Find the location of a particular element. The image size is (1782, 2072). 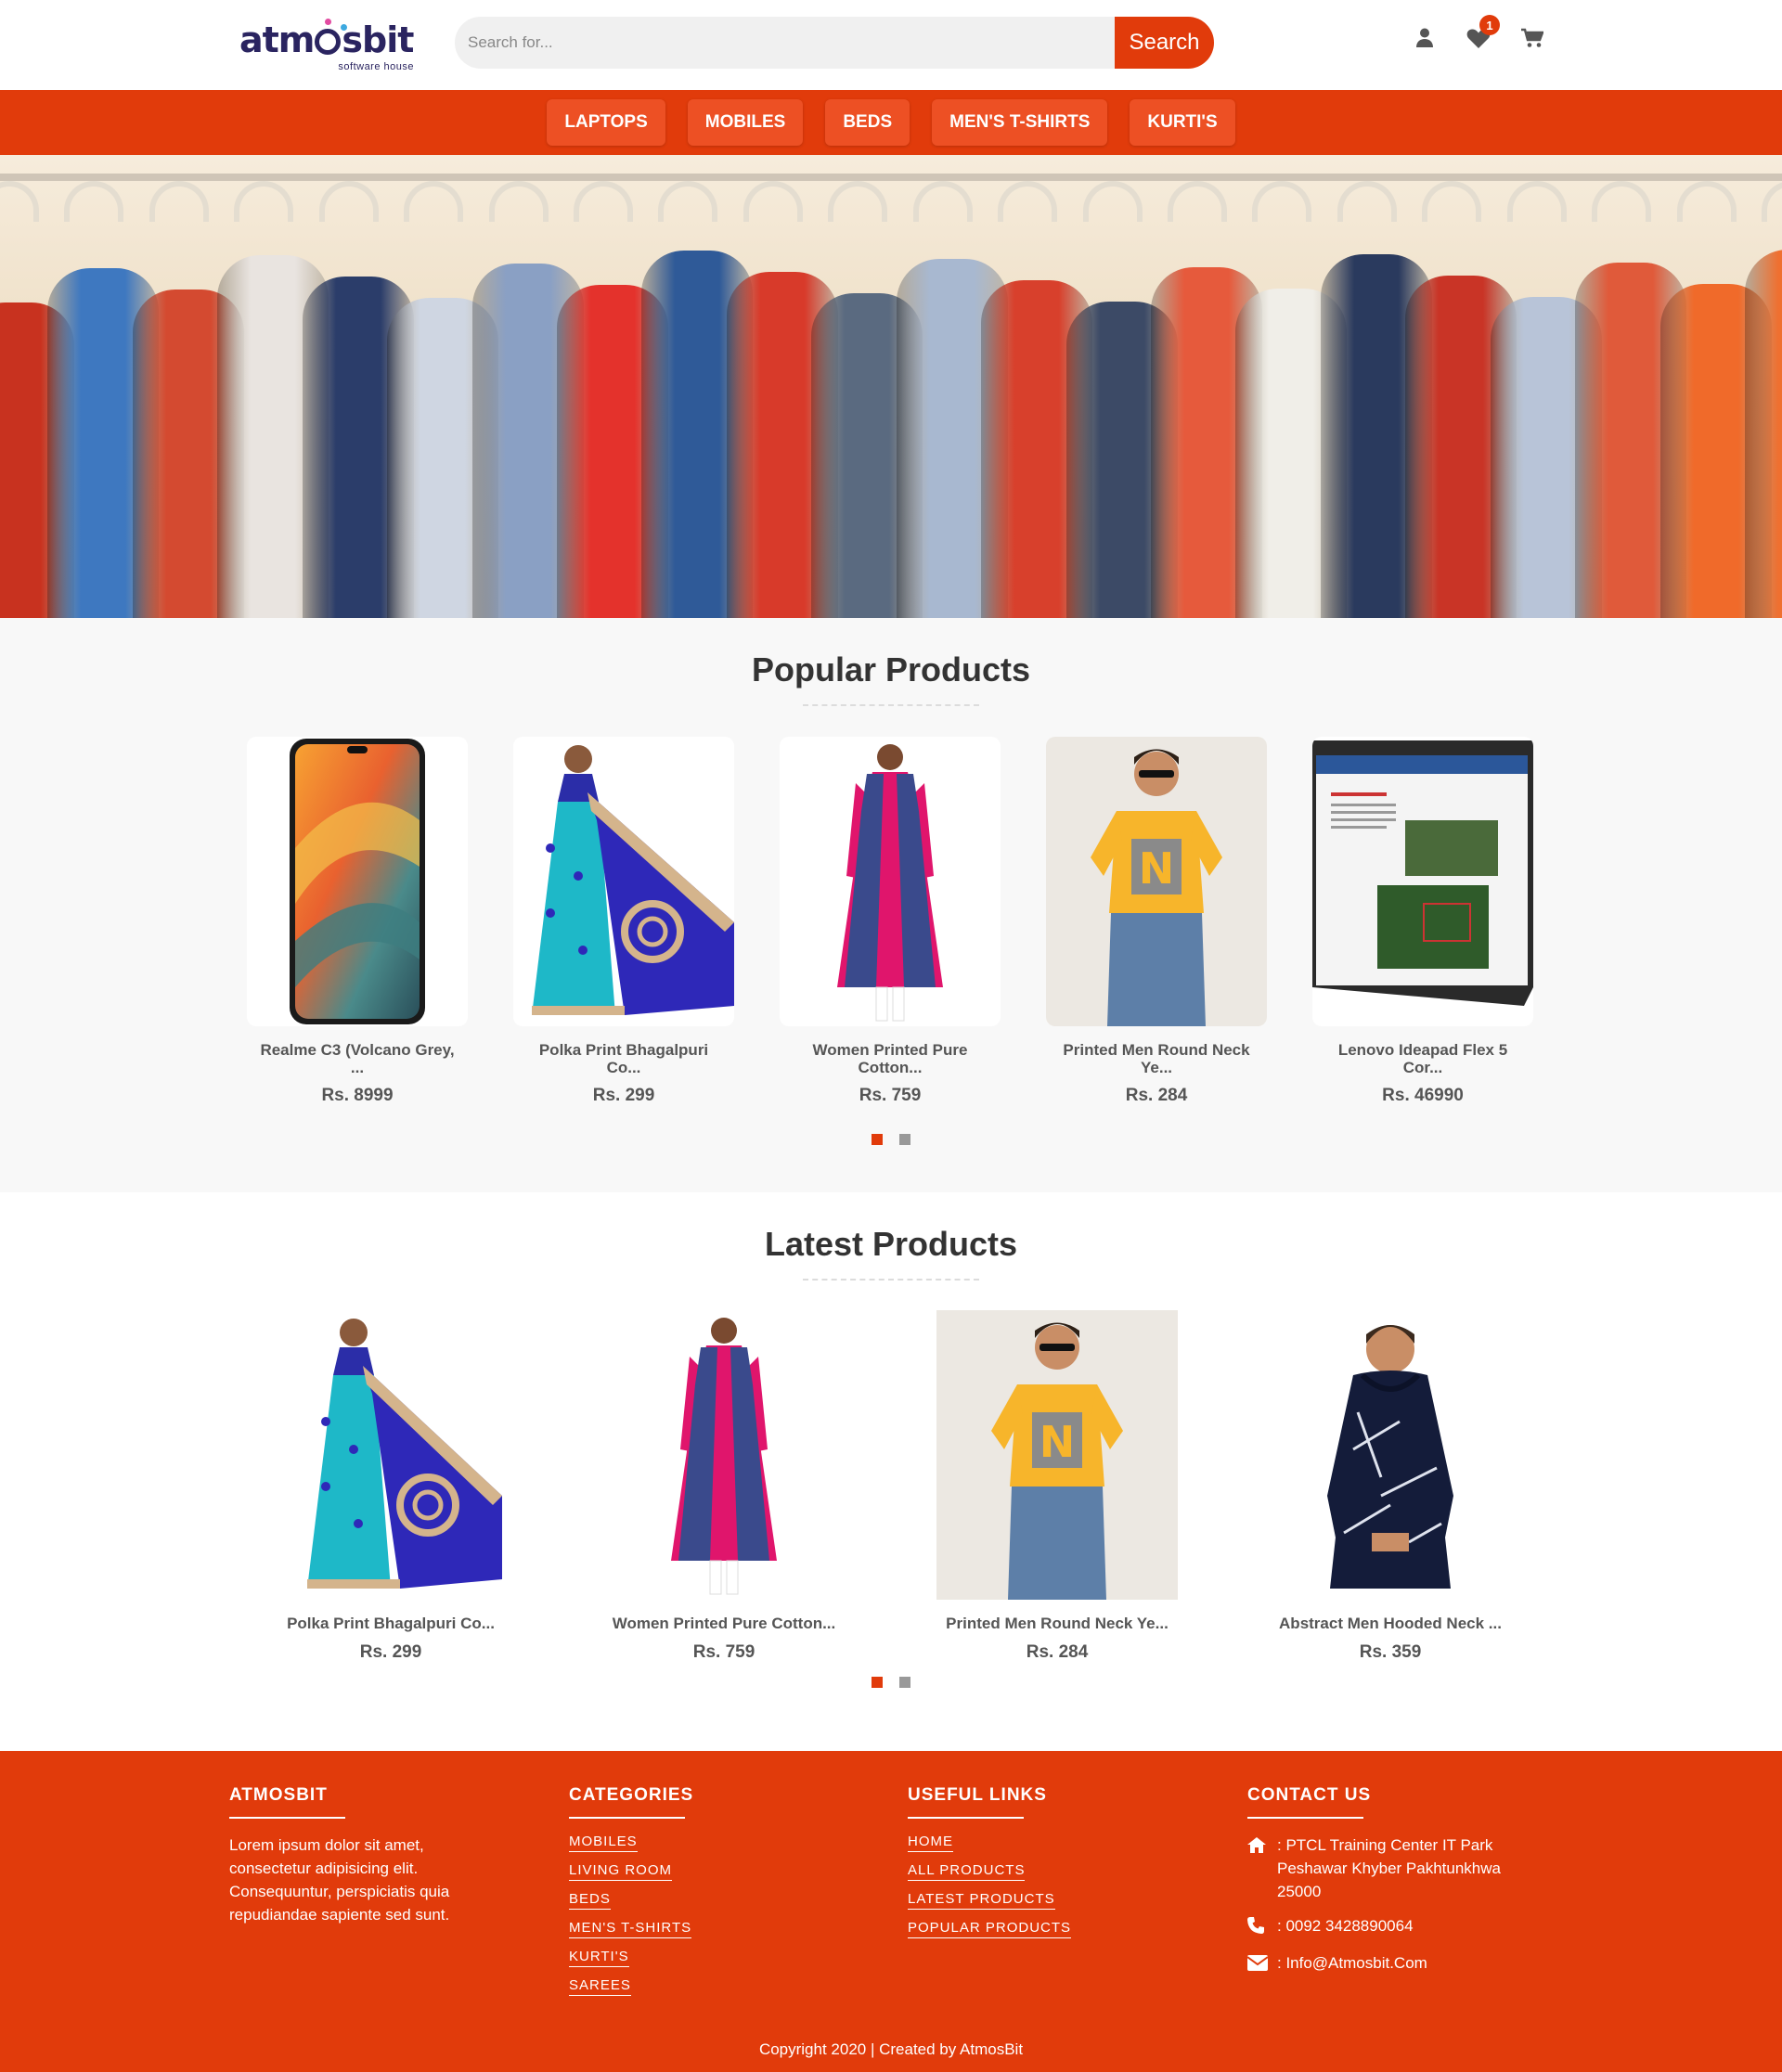

product-price: Rs. 759 is located at coordinates (723, 1652).